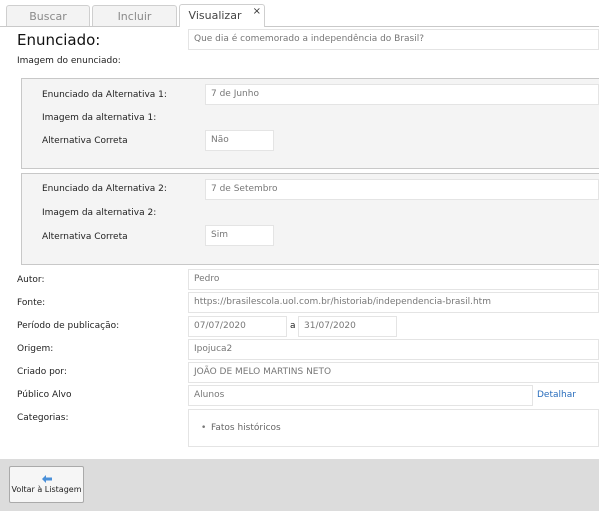  What do you see at coordinates (59, 40) in the screenshot?
I see `question-title: Enunciado:` at bounding box center [59, 40].